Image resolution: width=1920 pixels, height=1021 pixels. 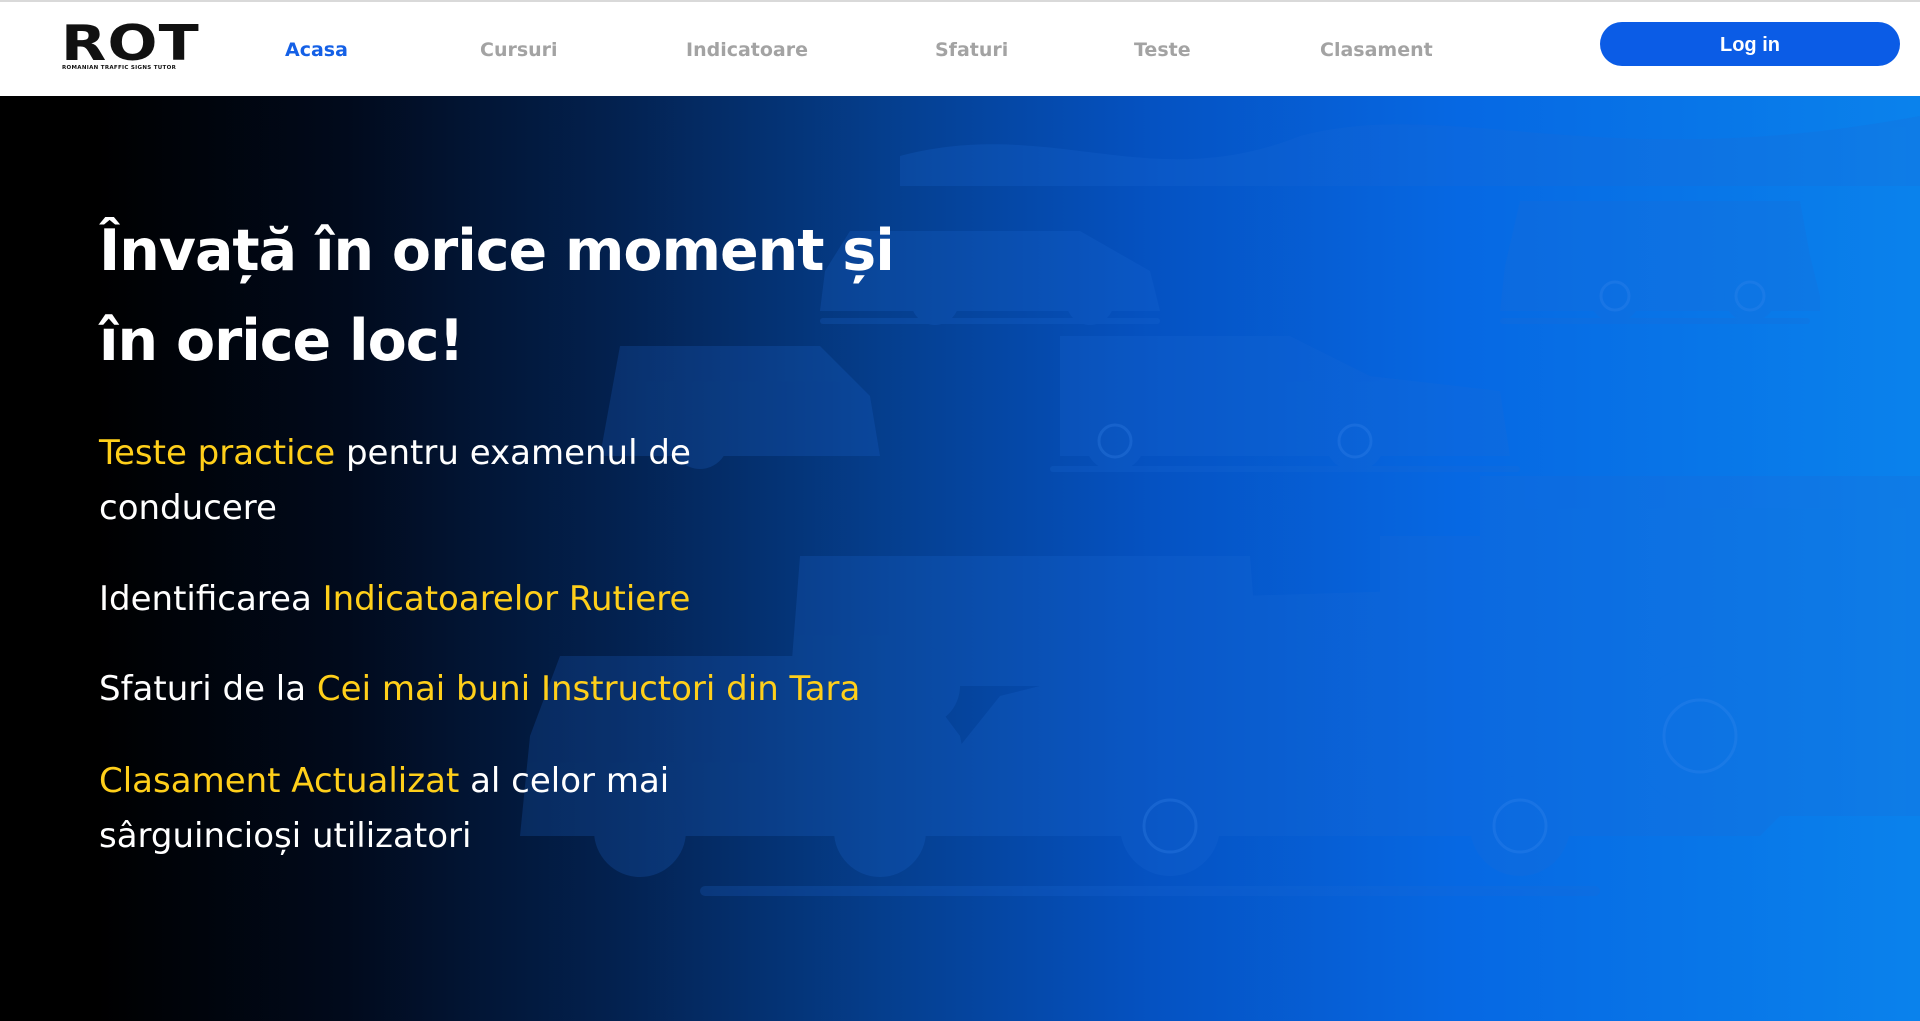 What do you see at coordinates (529, 296) in the screenshot?
I see `hero-title: Învață în orice moment și în orice loc!` at bounding box center [529, 296].